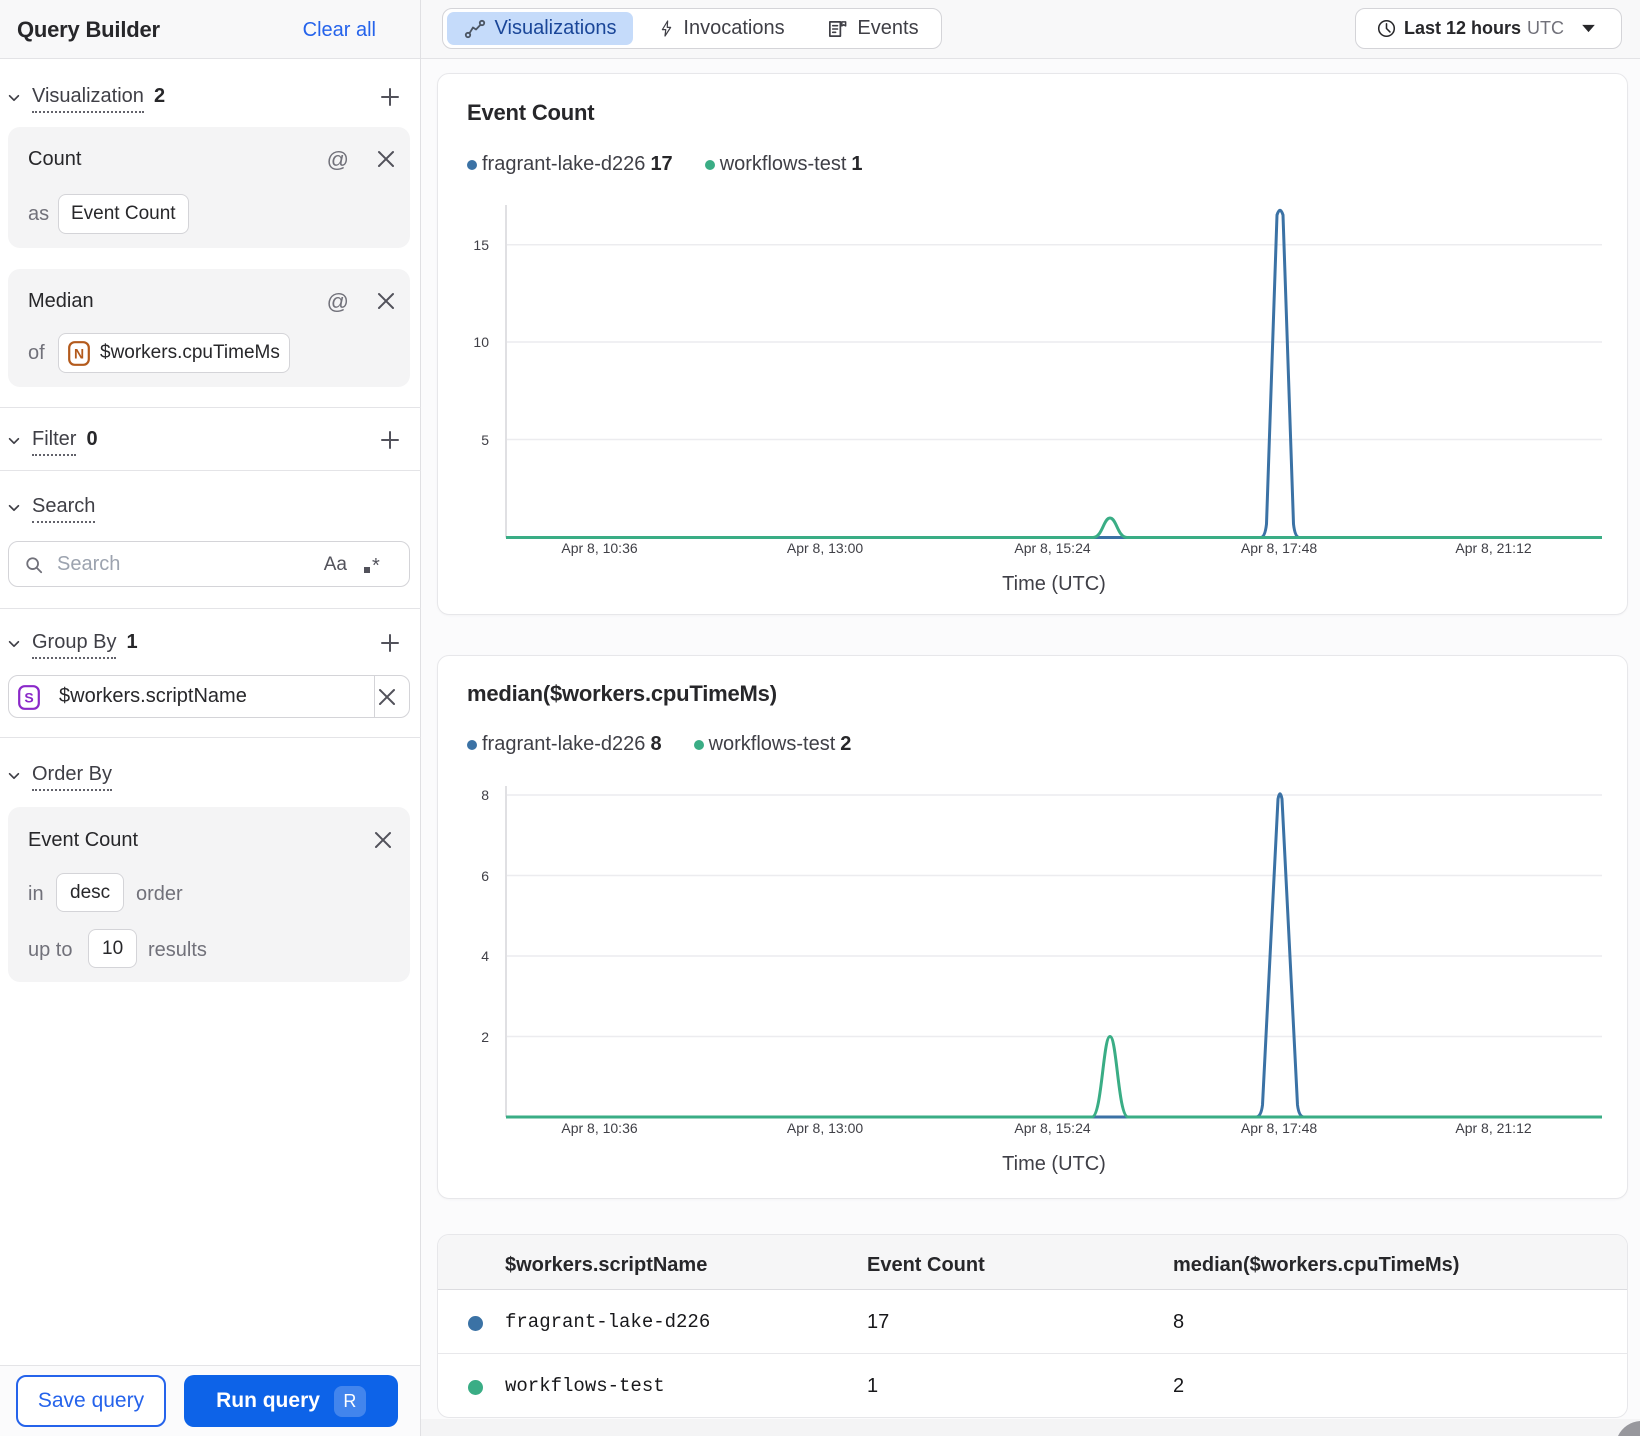 Image resolution: width=1640 pixels, height=1436 pixels. Describe the element at coordinates (79, 353) in the screenshot. I see `svg-text: N` at that location.